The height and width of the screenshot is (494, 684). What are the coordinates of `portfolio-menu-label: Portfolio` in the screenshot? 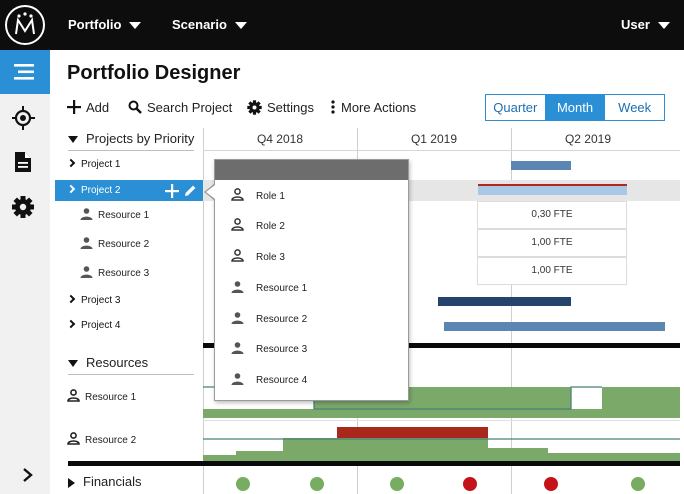 It's located at (95, 24).